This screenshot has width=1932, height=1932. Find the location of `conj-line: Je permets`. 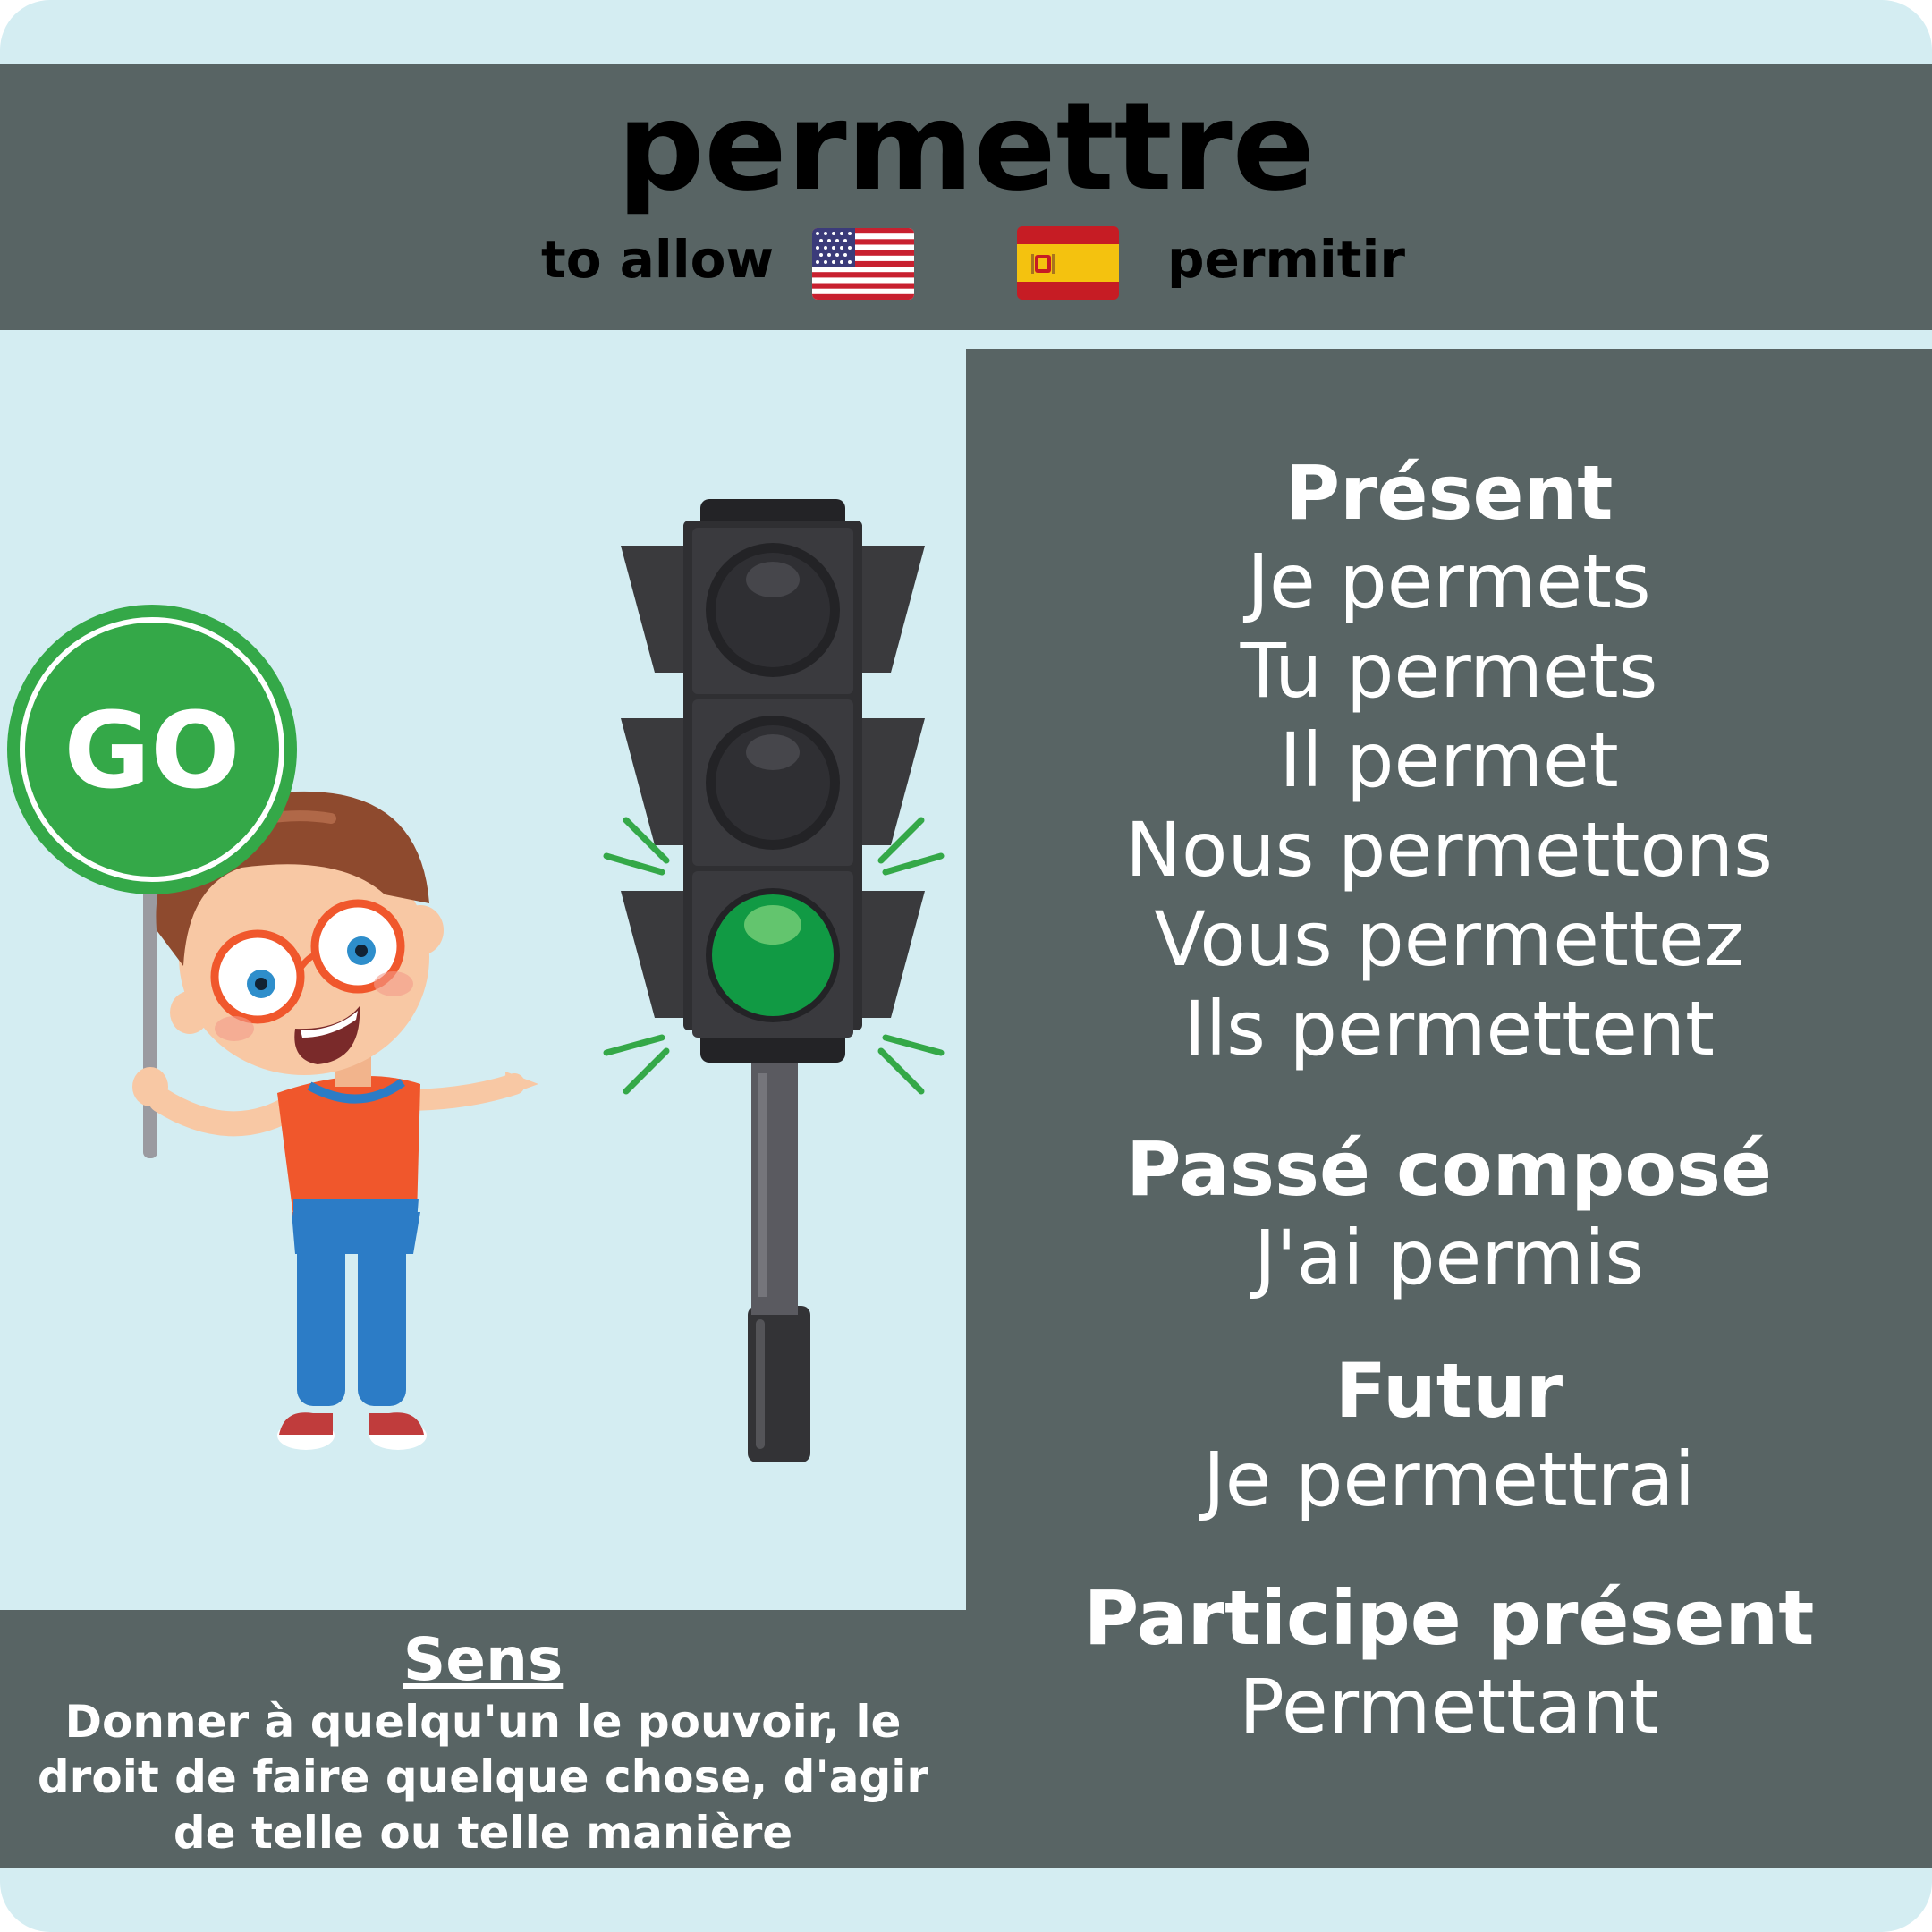

conj-line: Je permets is located at coordinates (1449, 581).